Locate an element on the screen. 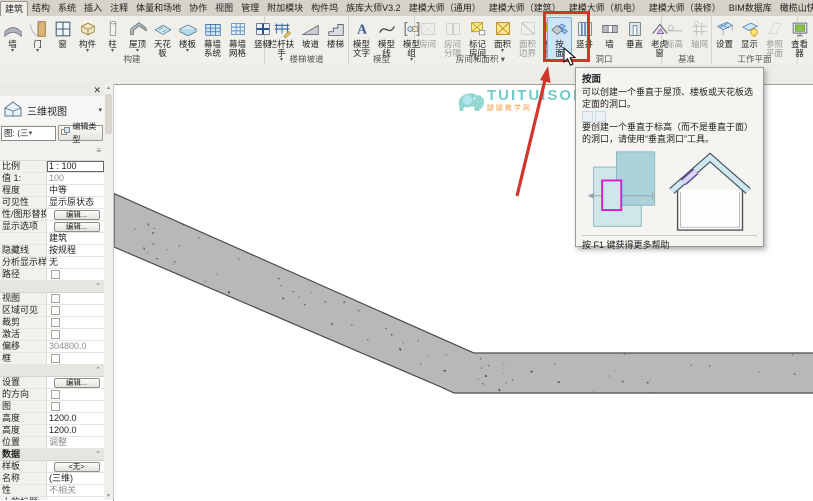 The height and width of the screenshot is (501, 813). property-value: 100 is located at coordinates (75, 178).